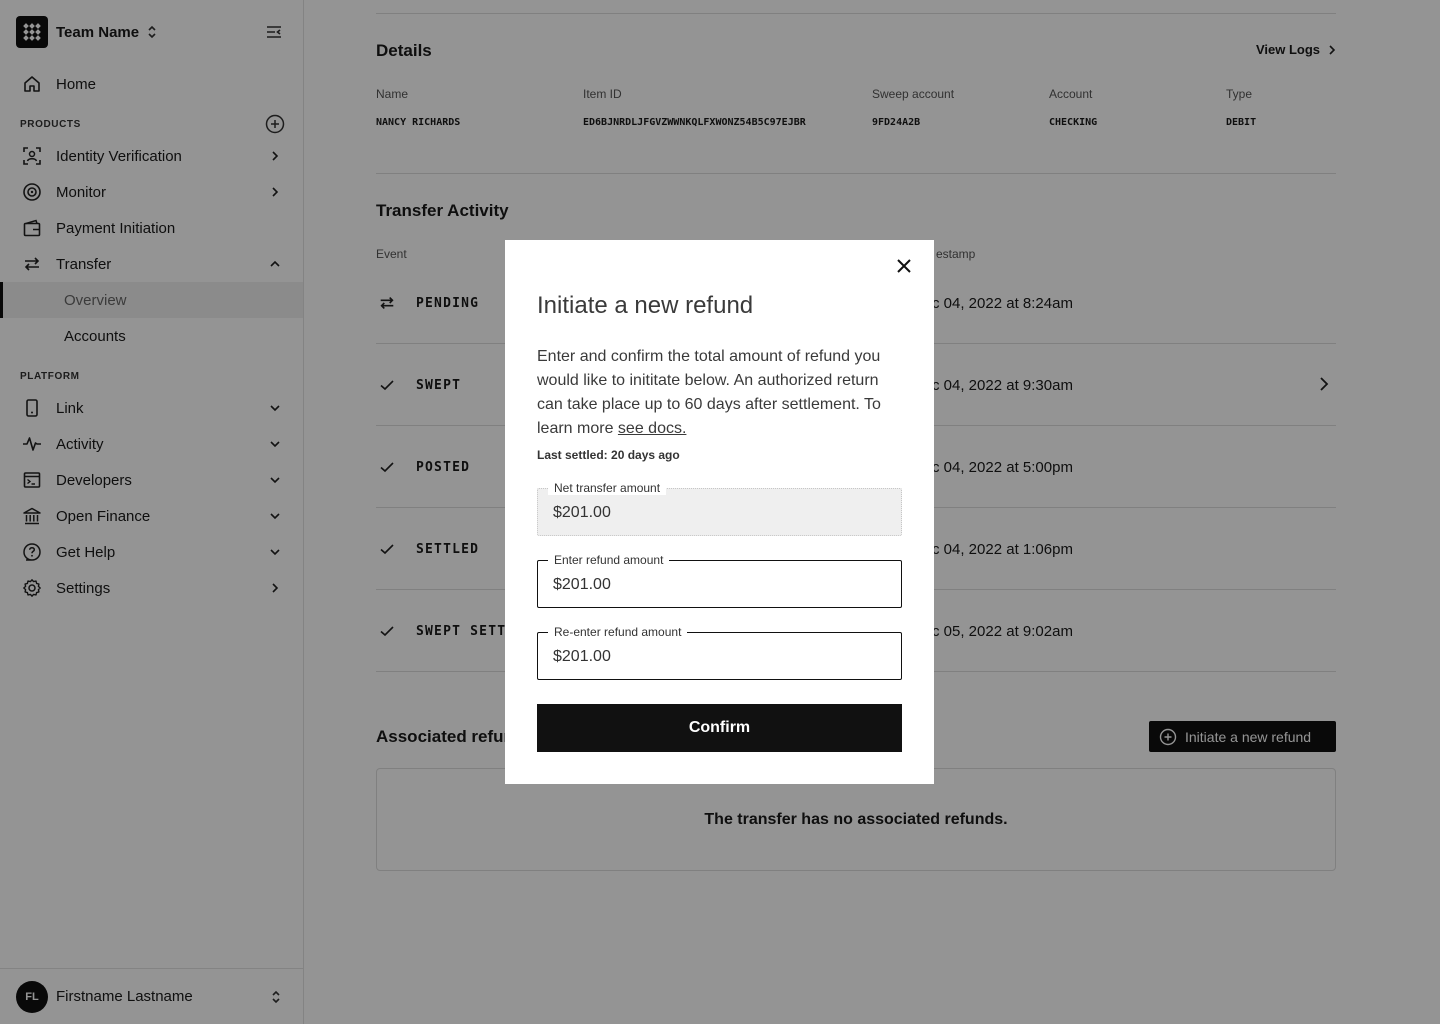 The width and height of the screenshot is (1440, 1024). What do you see at coordinates (618, 632) in the screenshot?
I see `field-label: Re-enter refund amount` at bounding box center [618, 632].